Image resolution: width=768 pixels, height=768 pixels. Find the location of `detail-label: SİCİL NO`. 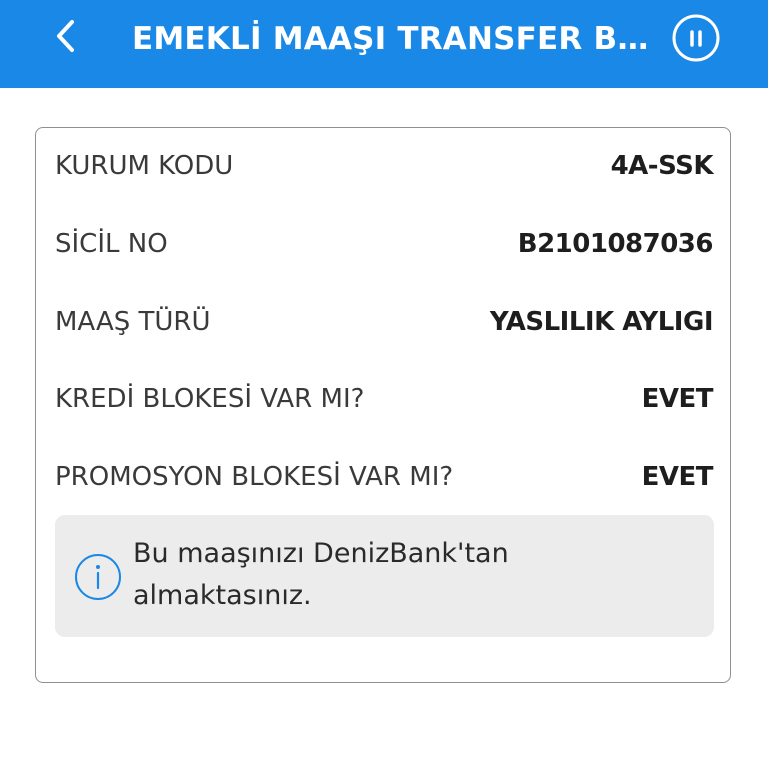

detail-label: SİCİL NO is located at coordinates (111, 244).